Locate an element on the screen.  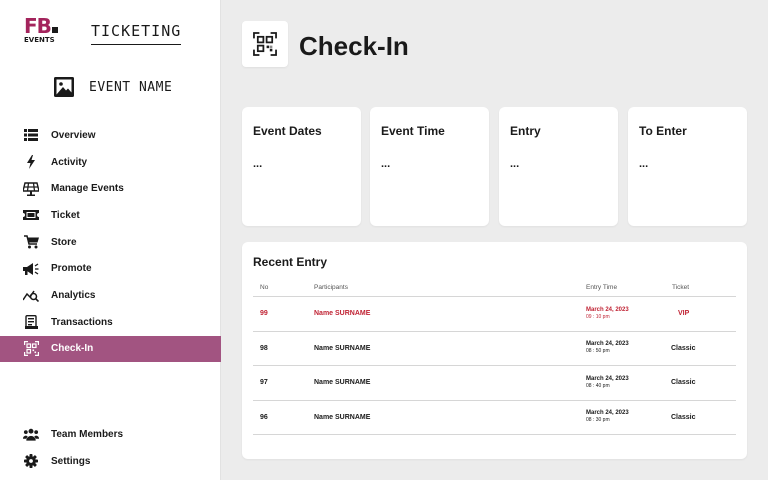
entry-time: March 24, 2023 08 : 30 pm is located at coordinates (619, 417).